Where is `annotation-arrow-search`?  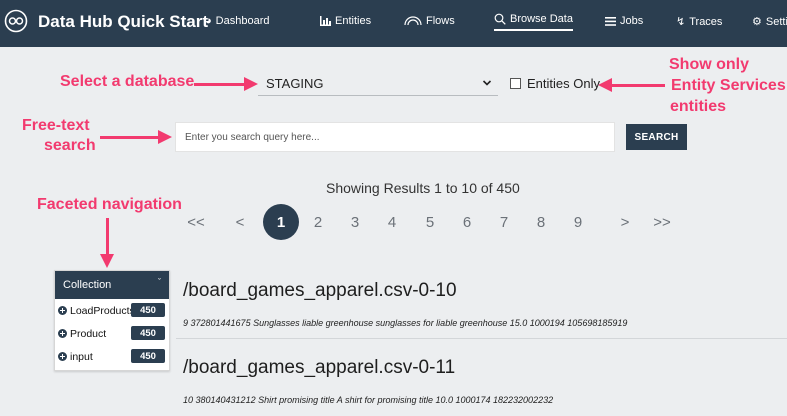 annotation-arrow-search is located at coordinates (136, 137).